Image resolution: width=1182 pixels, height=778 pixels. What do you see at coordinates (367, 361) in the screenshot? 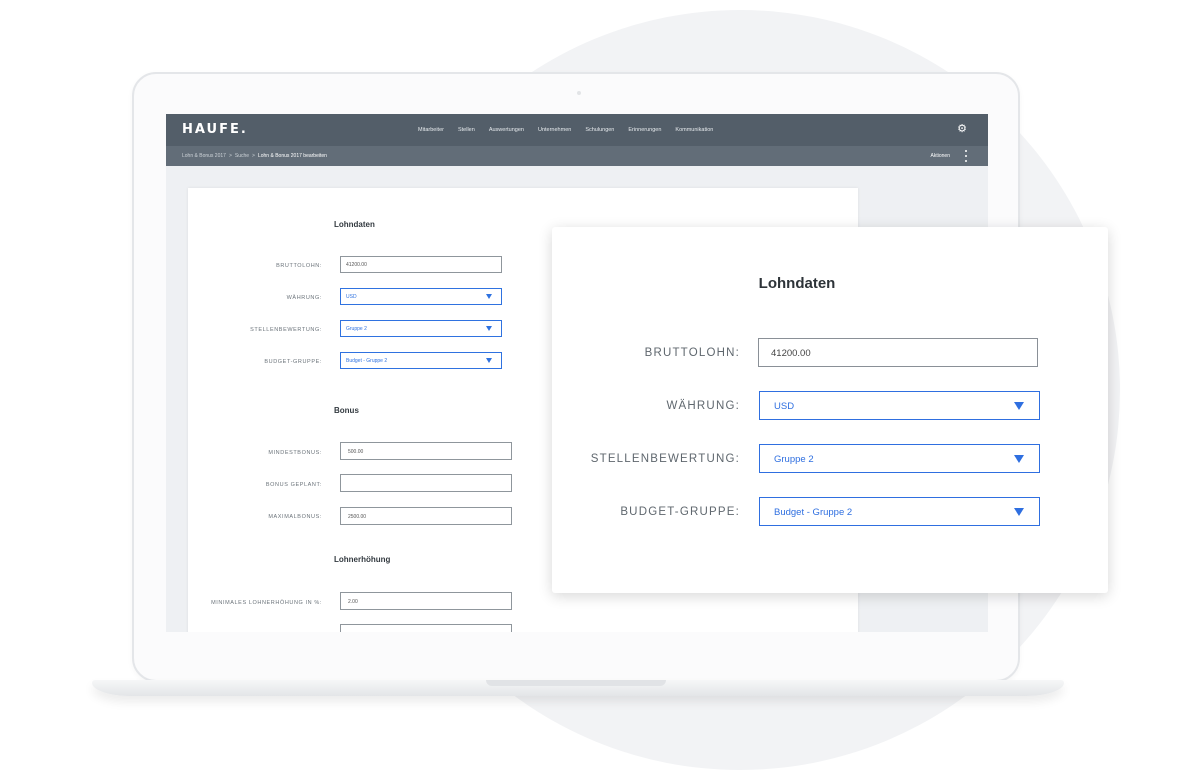
I see `budget-gruppe-select-value: Budget - Gruppe 2` at bounding box center [367, 361].